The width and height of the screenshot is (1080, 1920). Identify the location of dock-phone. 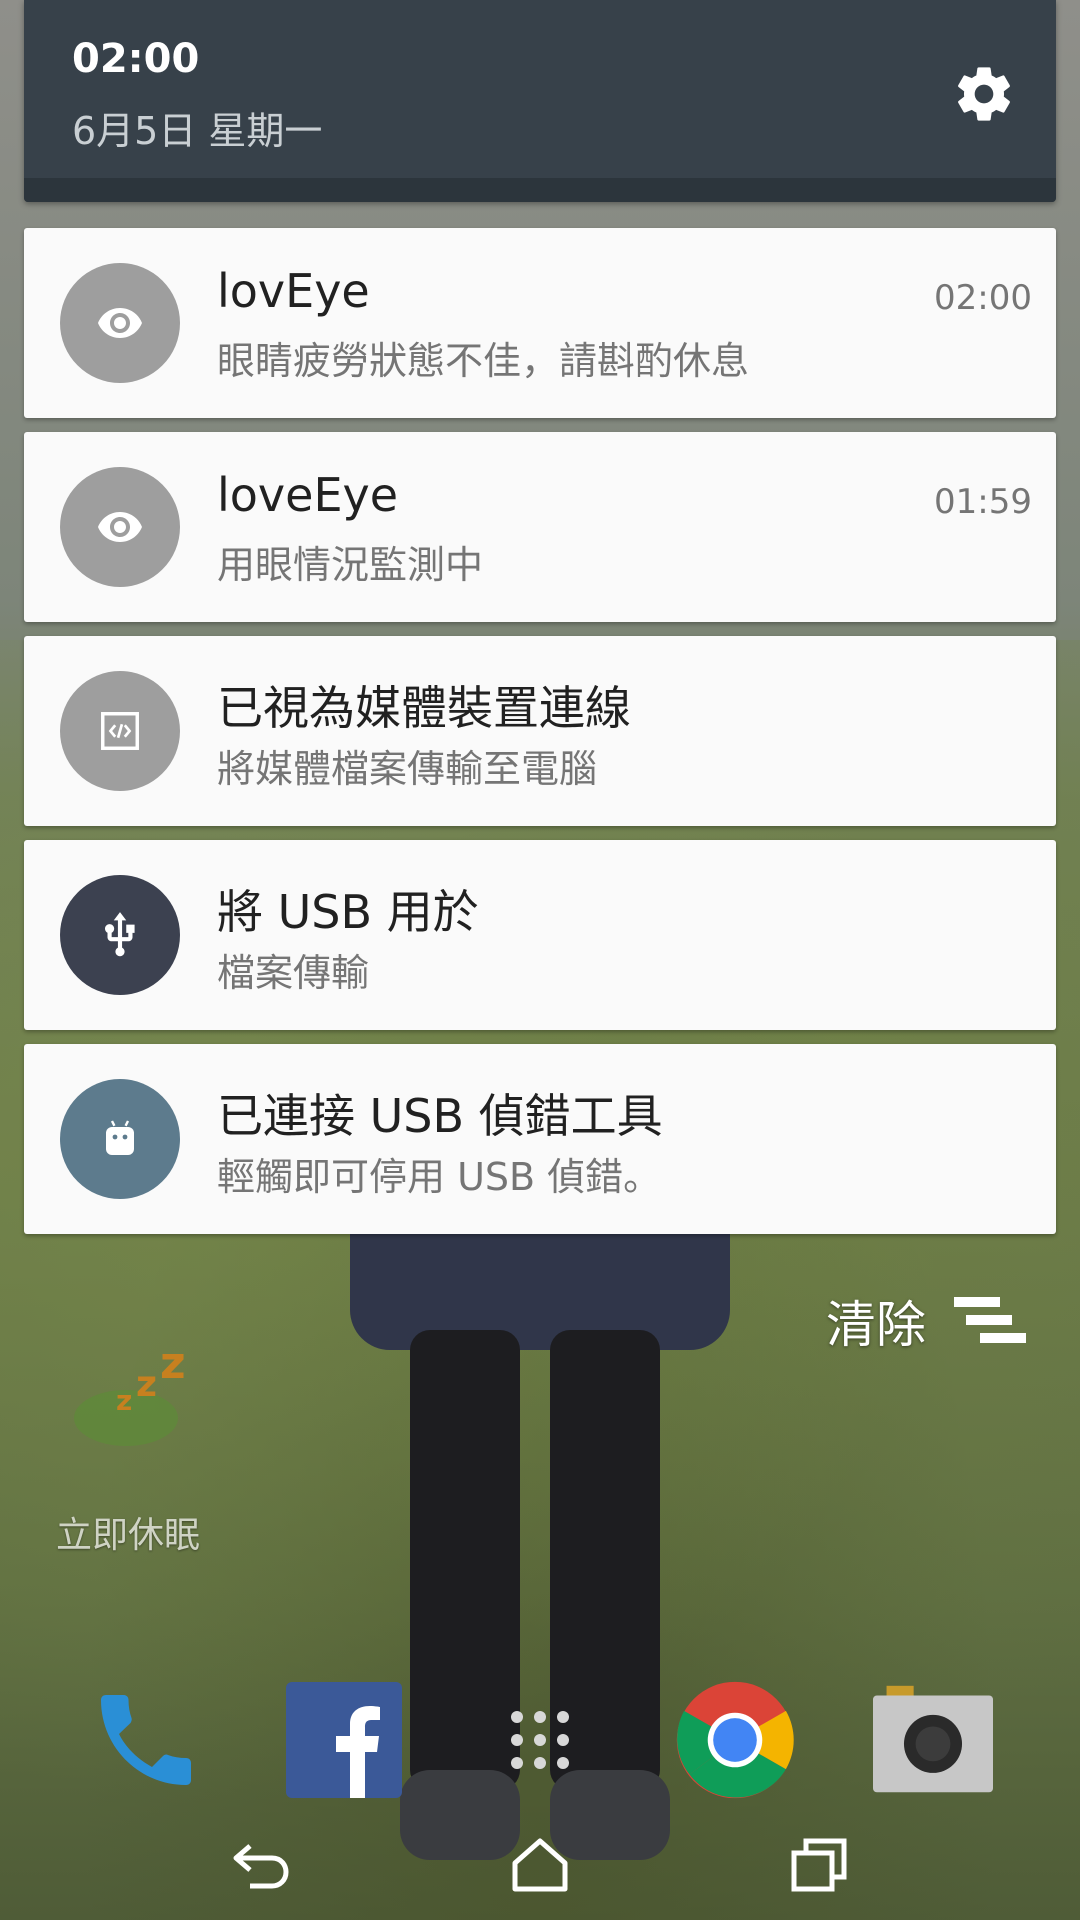
(146, 1740).